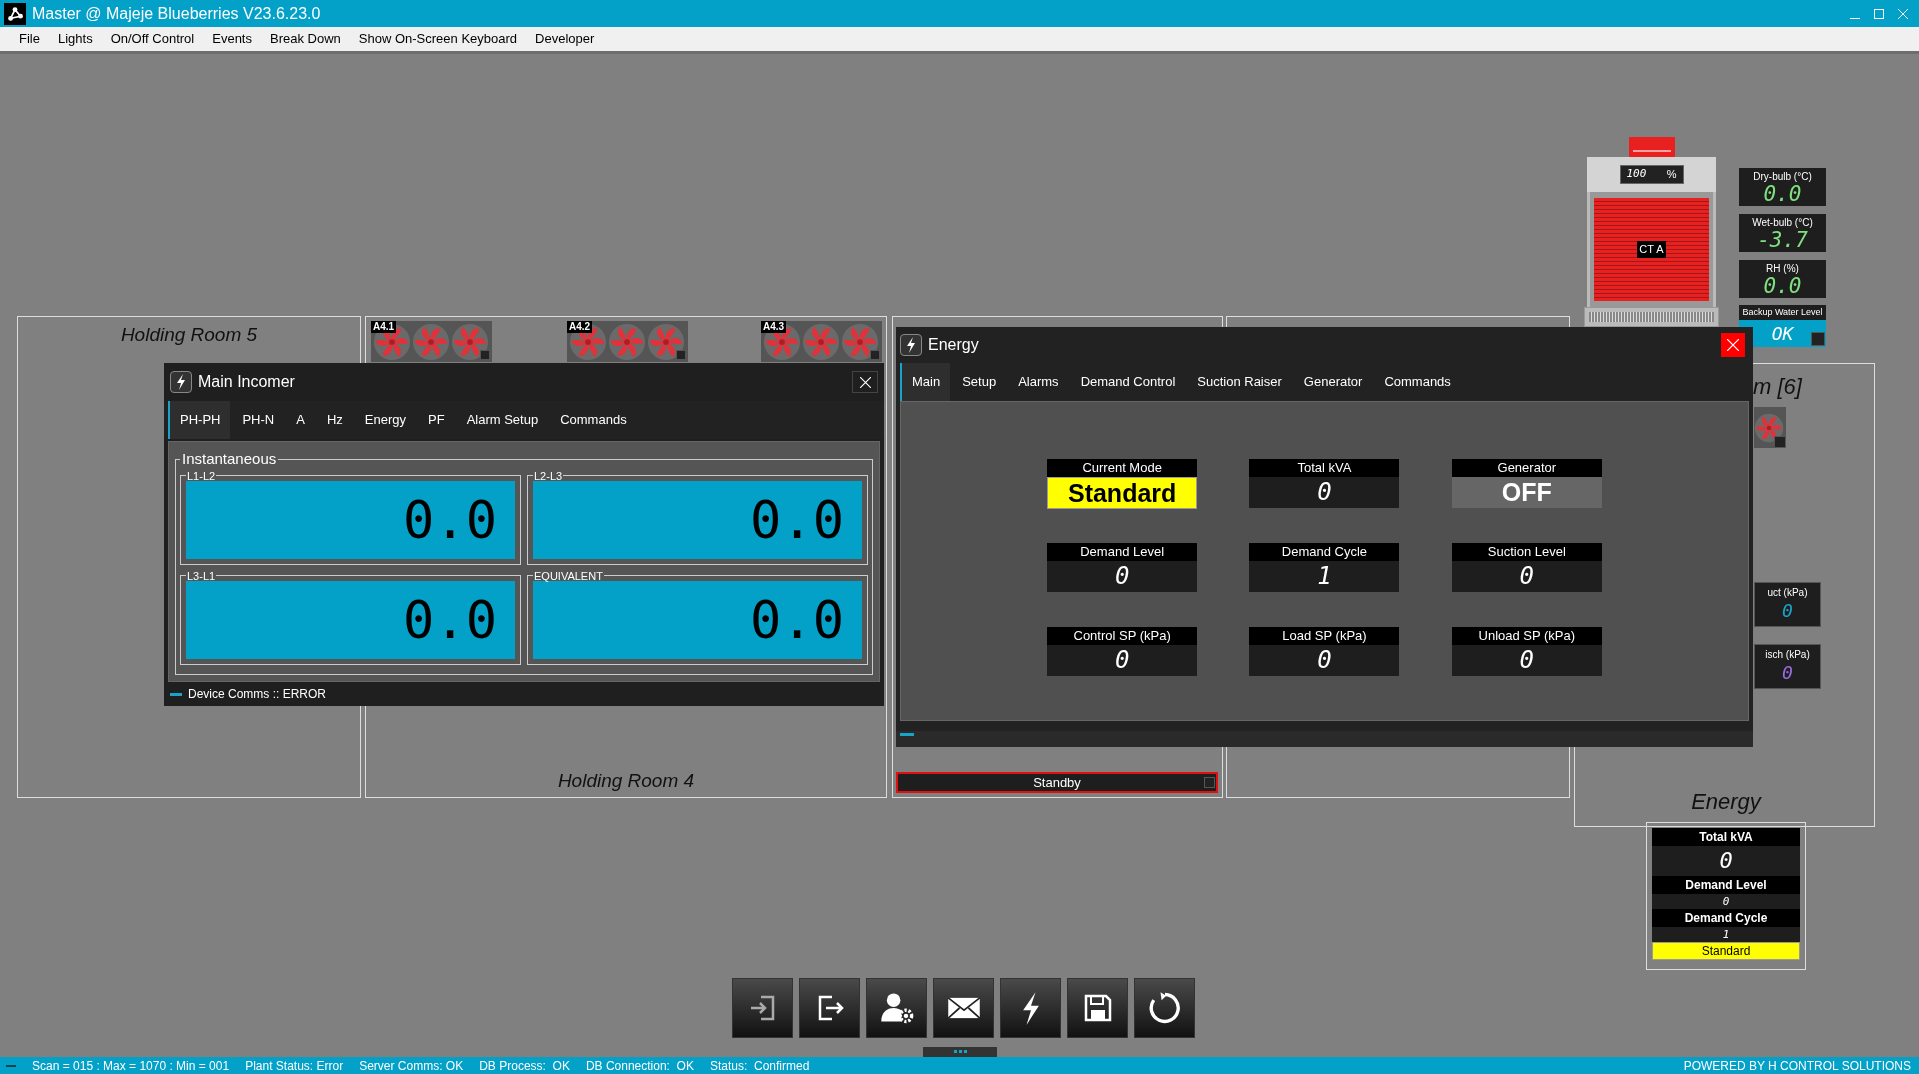 The width and height of the screenshot is (1919, 1074). I want to click on tab: Main, so click(925, 382).